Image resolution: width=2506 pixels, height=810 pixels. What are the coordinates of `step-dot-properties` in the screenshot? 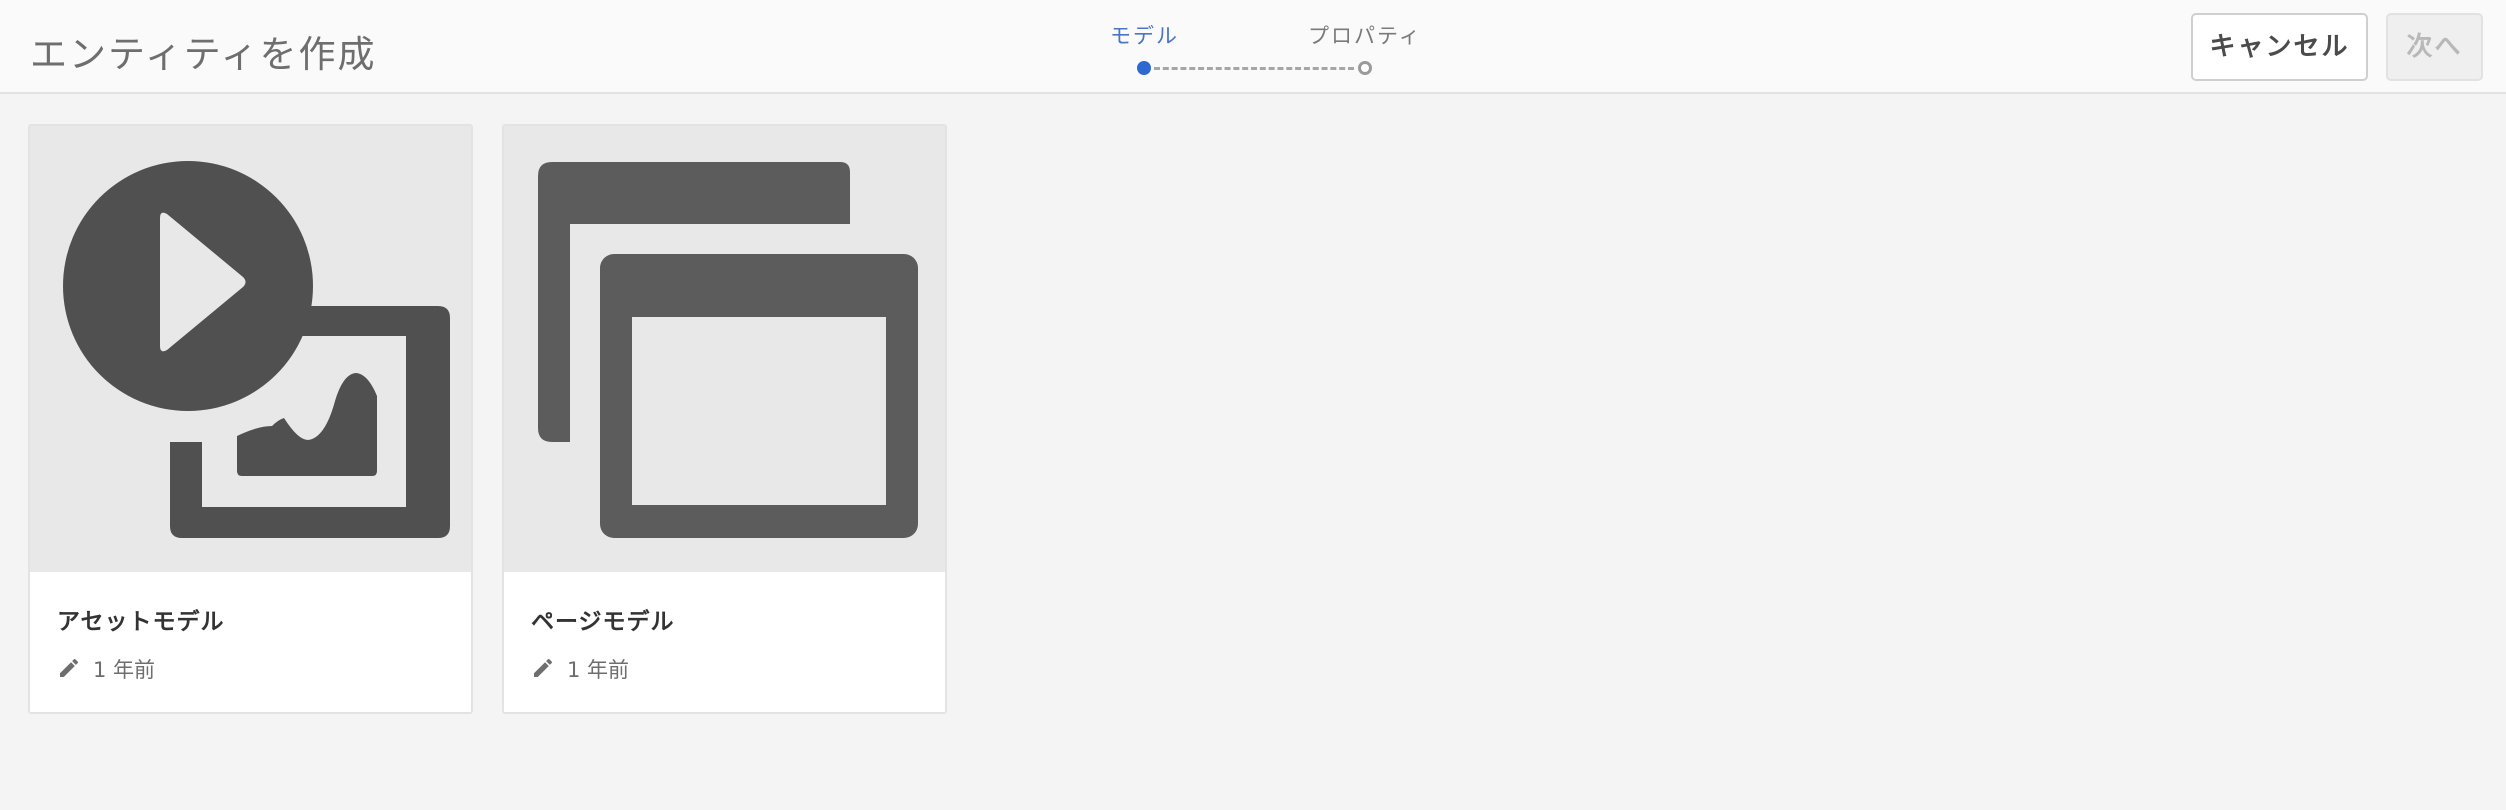 It's located at (1365, 68).